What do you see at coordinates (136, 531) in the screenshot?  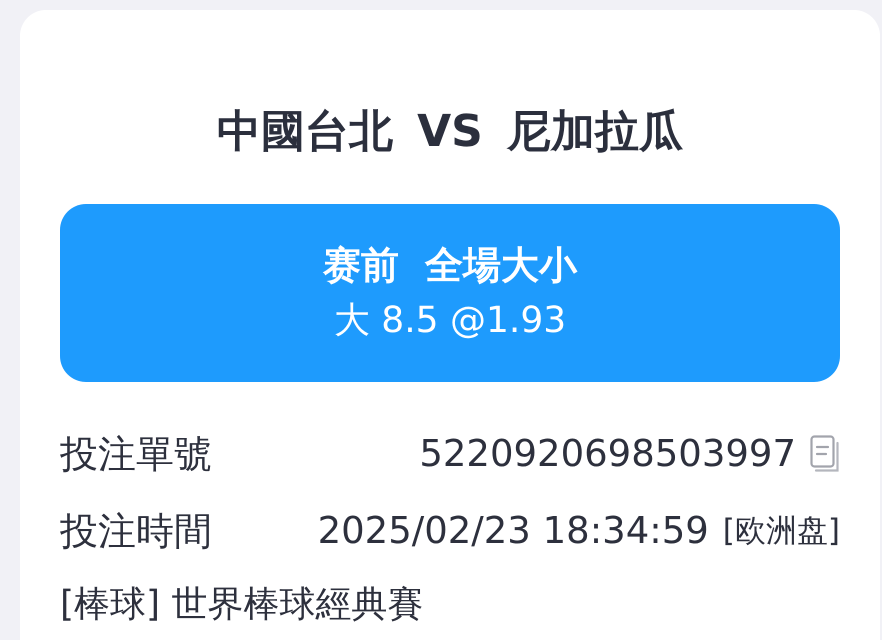 I see `detail-label: 投注時間` at bounding box center [136, 531].